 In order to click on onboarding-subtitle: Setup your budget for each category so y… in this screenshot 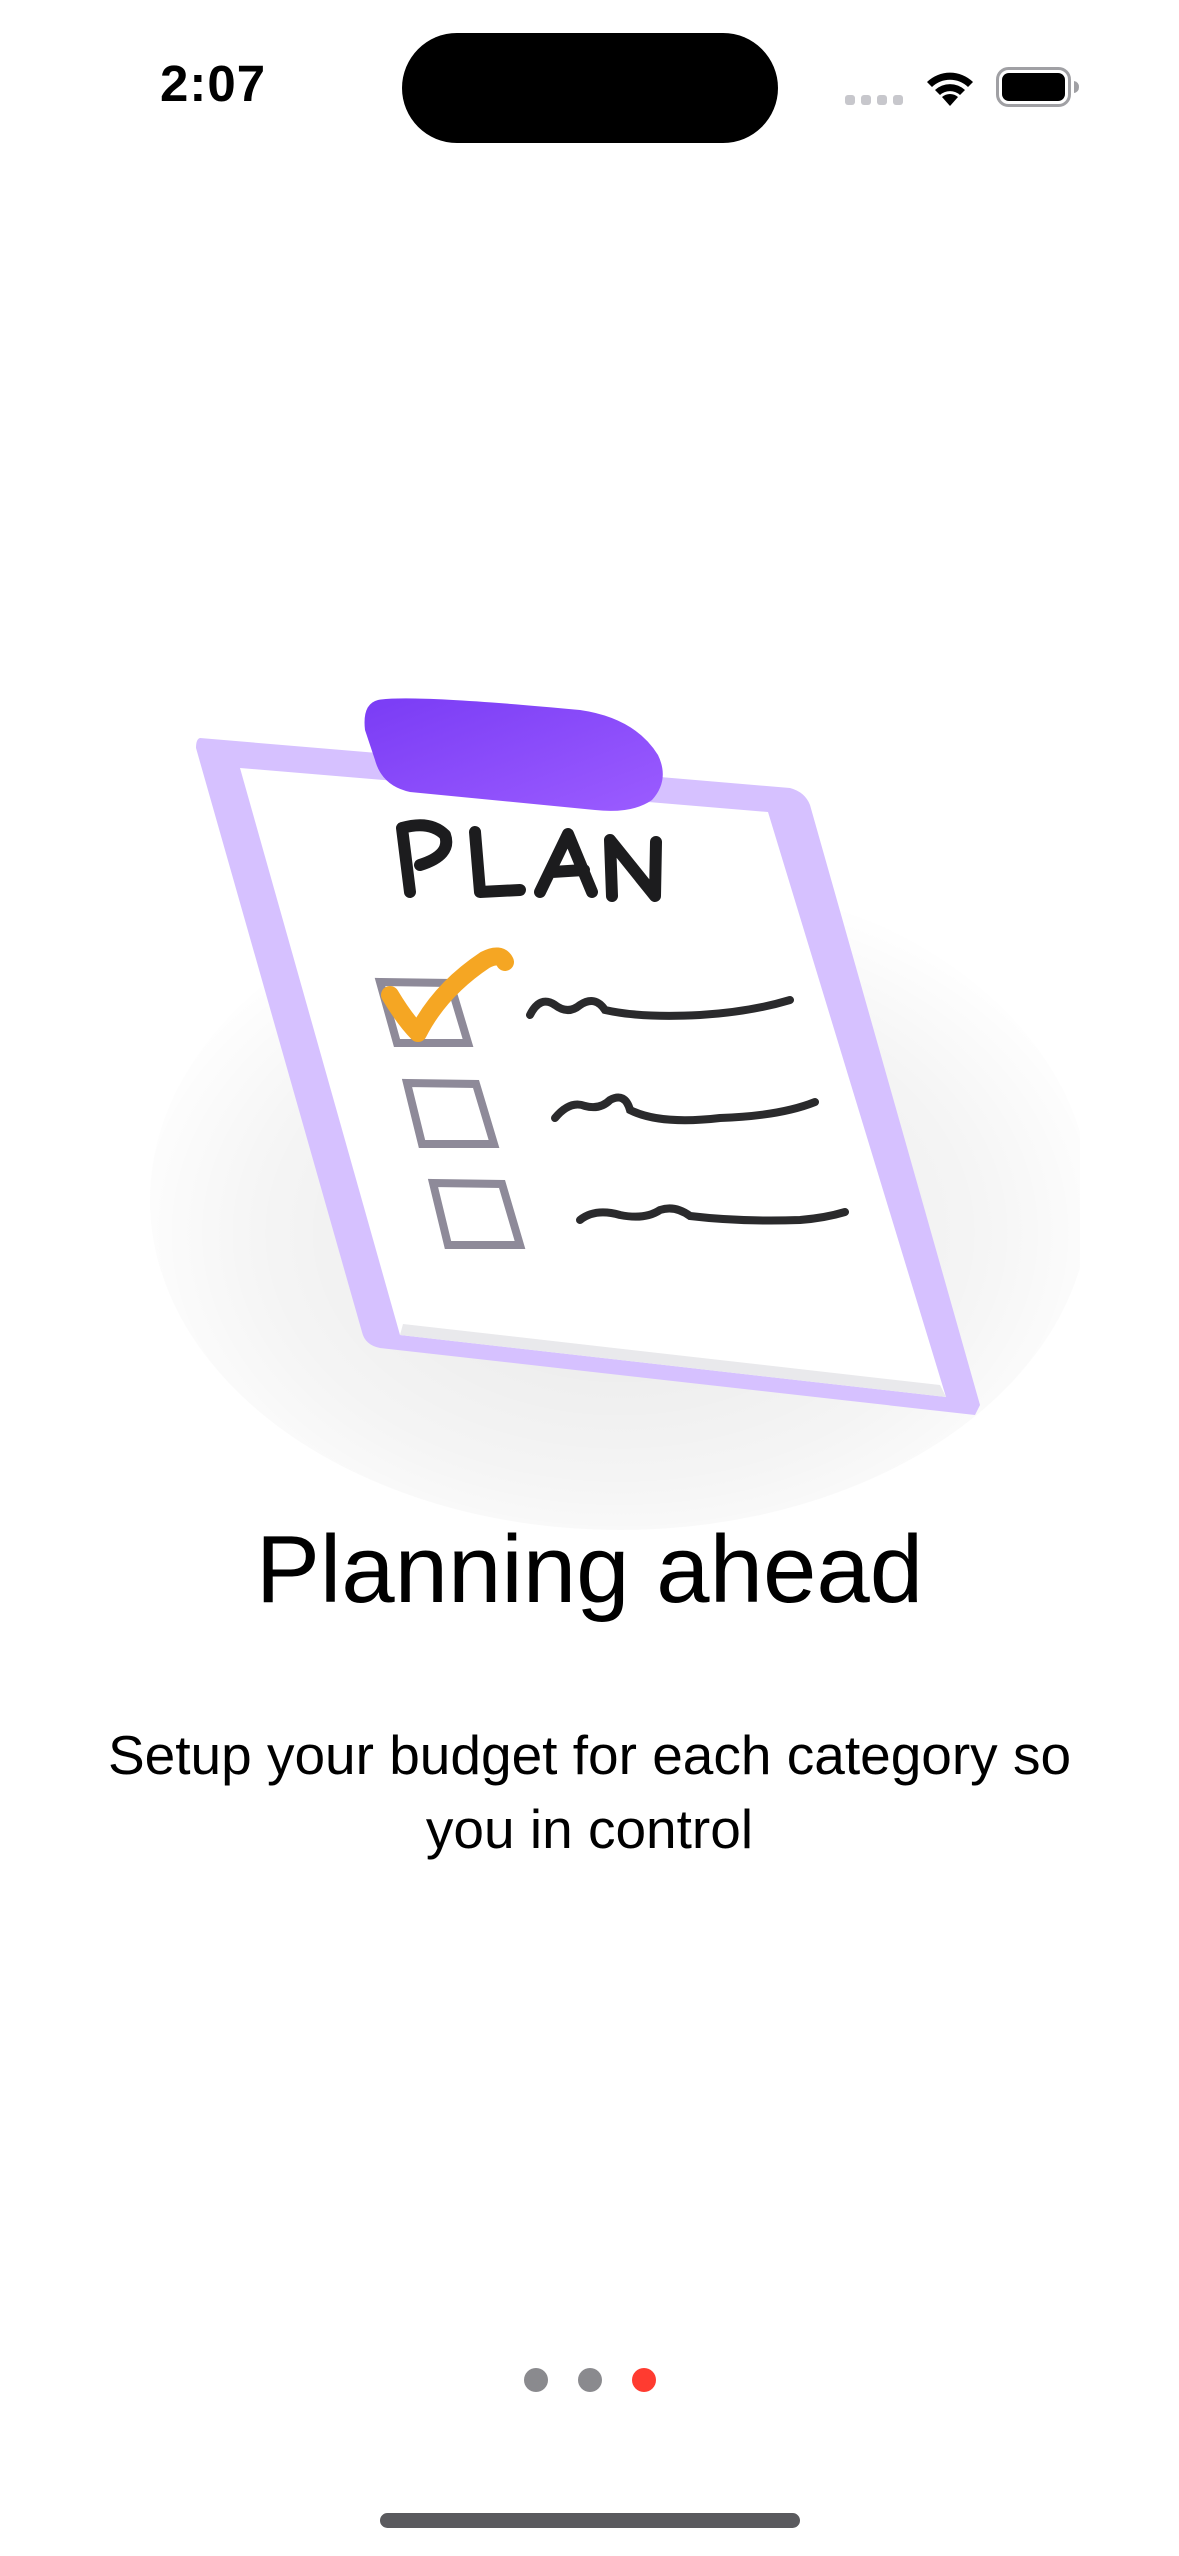, I will do `click(589, 1792)`.